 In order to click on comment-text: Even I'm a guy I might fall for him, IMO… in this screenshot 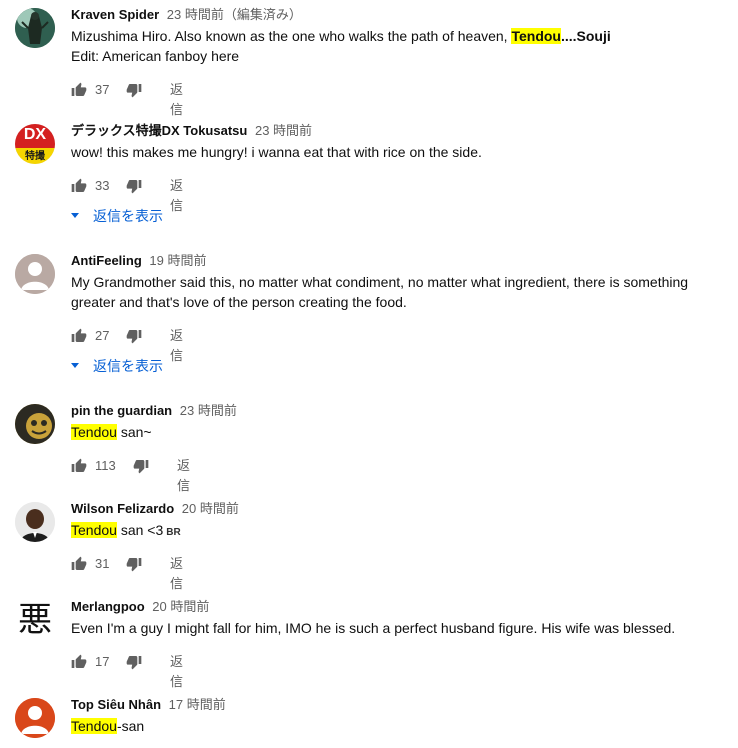, I will do `click(373, 628)`.